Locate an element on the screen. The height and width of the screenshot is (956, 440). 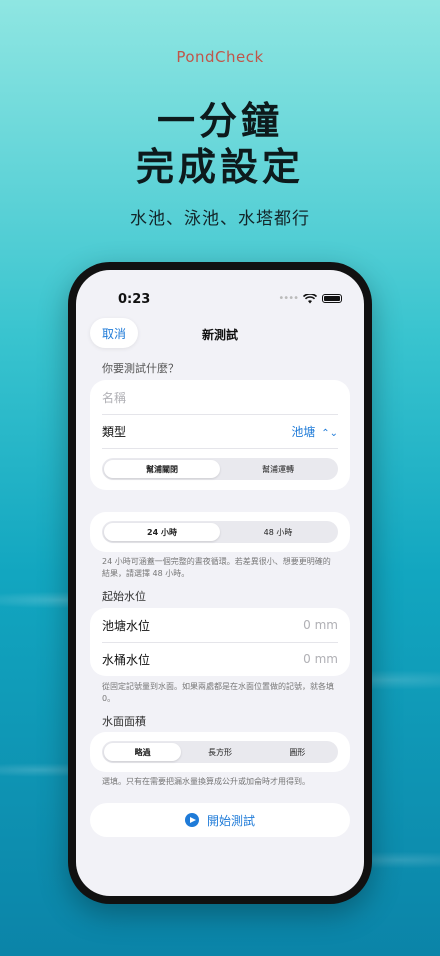
water-level-note: 從固定記號量到水面。如果兩處都是在水面位置做的記號，就各填 0。 is located at coordinates (218, 692).